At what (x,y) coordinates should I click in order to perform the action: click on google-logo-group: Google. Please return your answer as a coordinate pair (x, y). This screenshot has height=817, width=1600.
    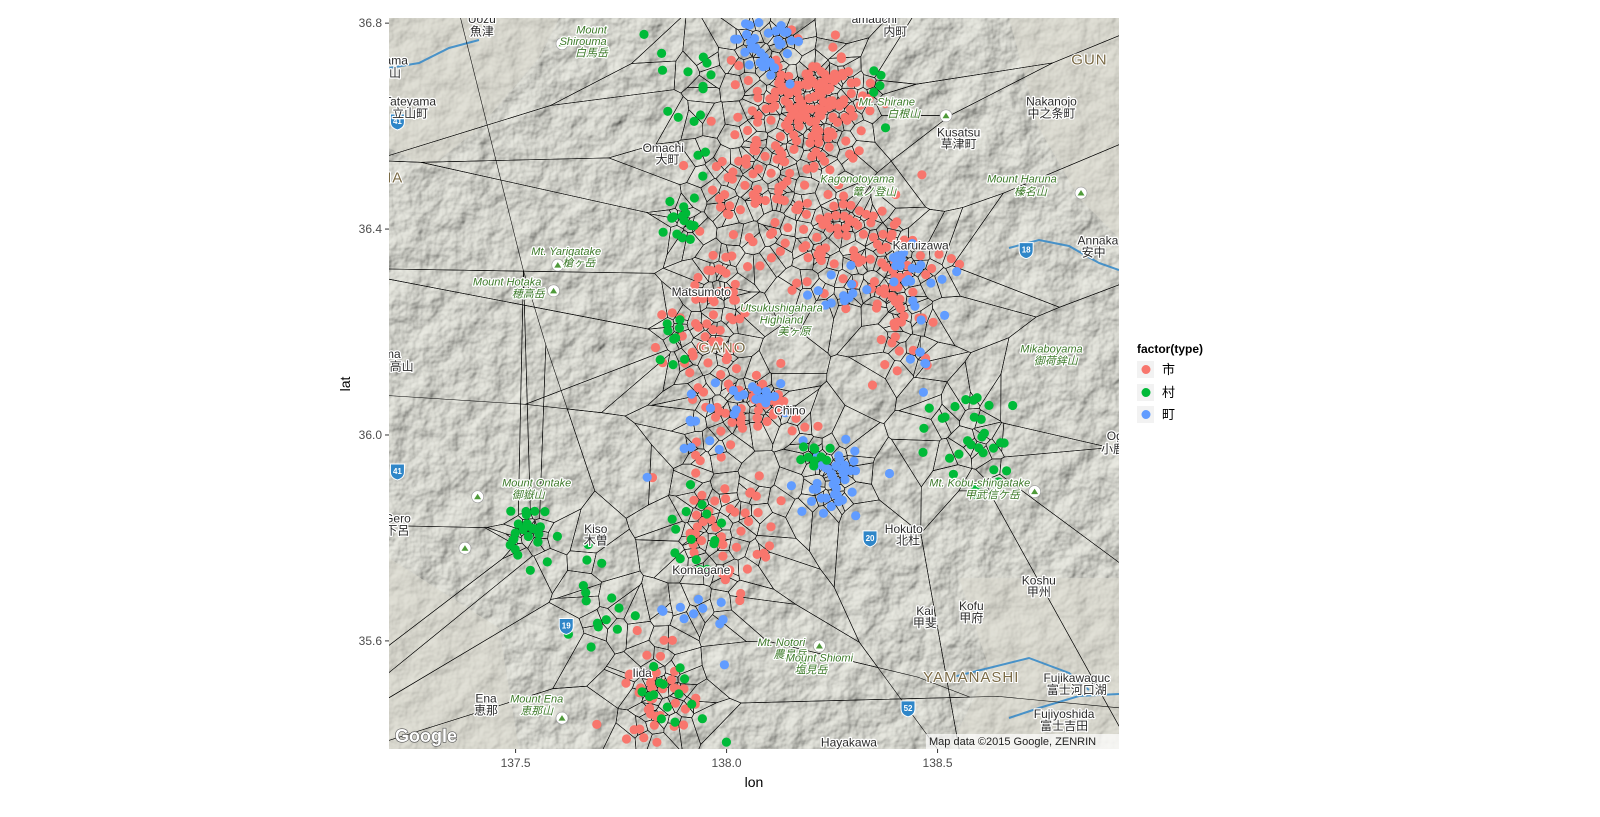
    Looking at the image, I should click on (425, 735).